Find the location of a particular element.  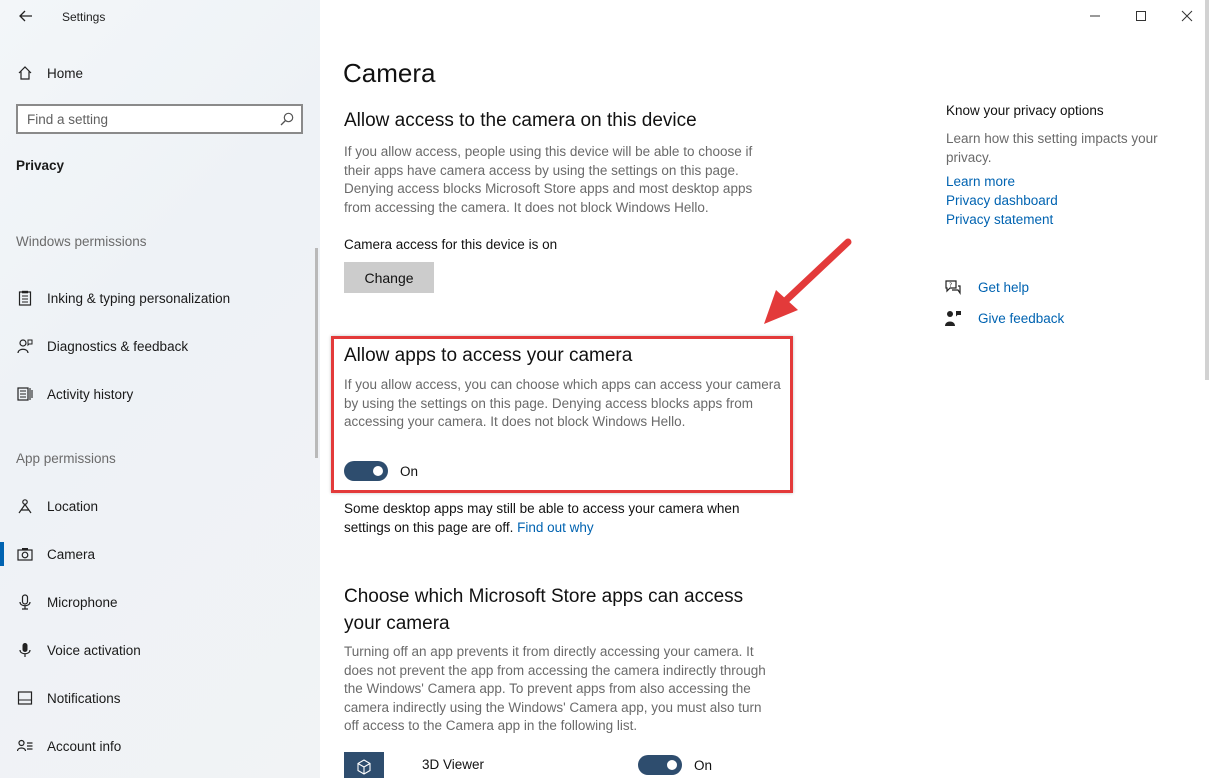

person-feedback-icon is located at coordinates (25, 346).